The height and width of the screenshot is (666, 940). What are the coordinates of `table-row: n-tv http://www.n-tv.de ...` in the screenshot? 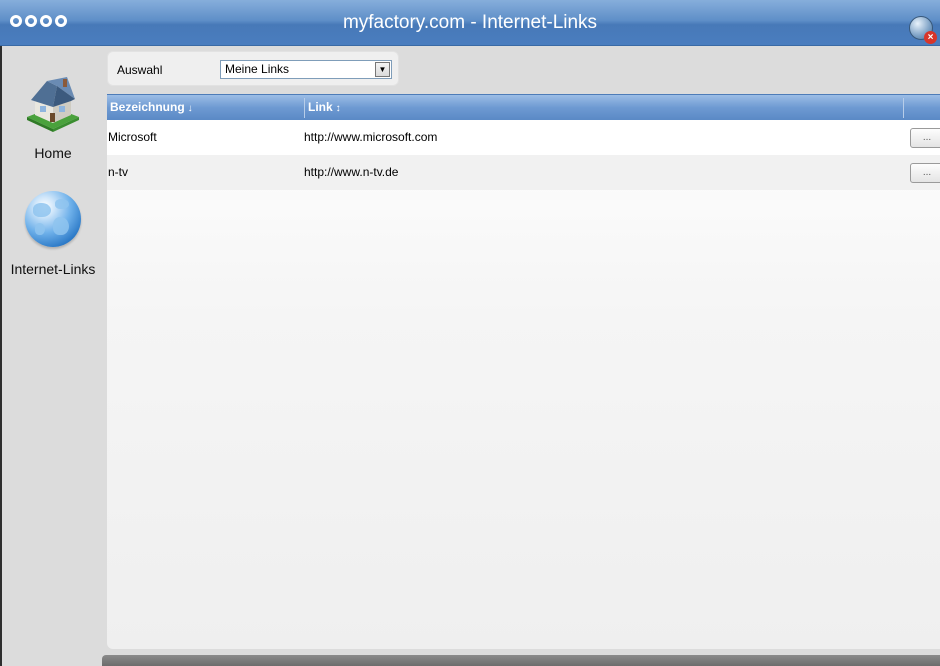 It's located at (523, 172).